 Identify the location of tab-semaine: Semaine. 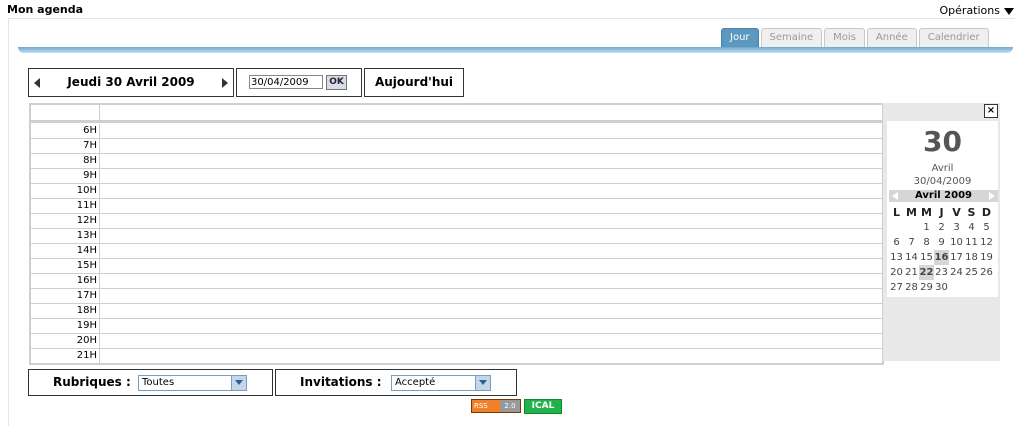
(791, 37).